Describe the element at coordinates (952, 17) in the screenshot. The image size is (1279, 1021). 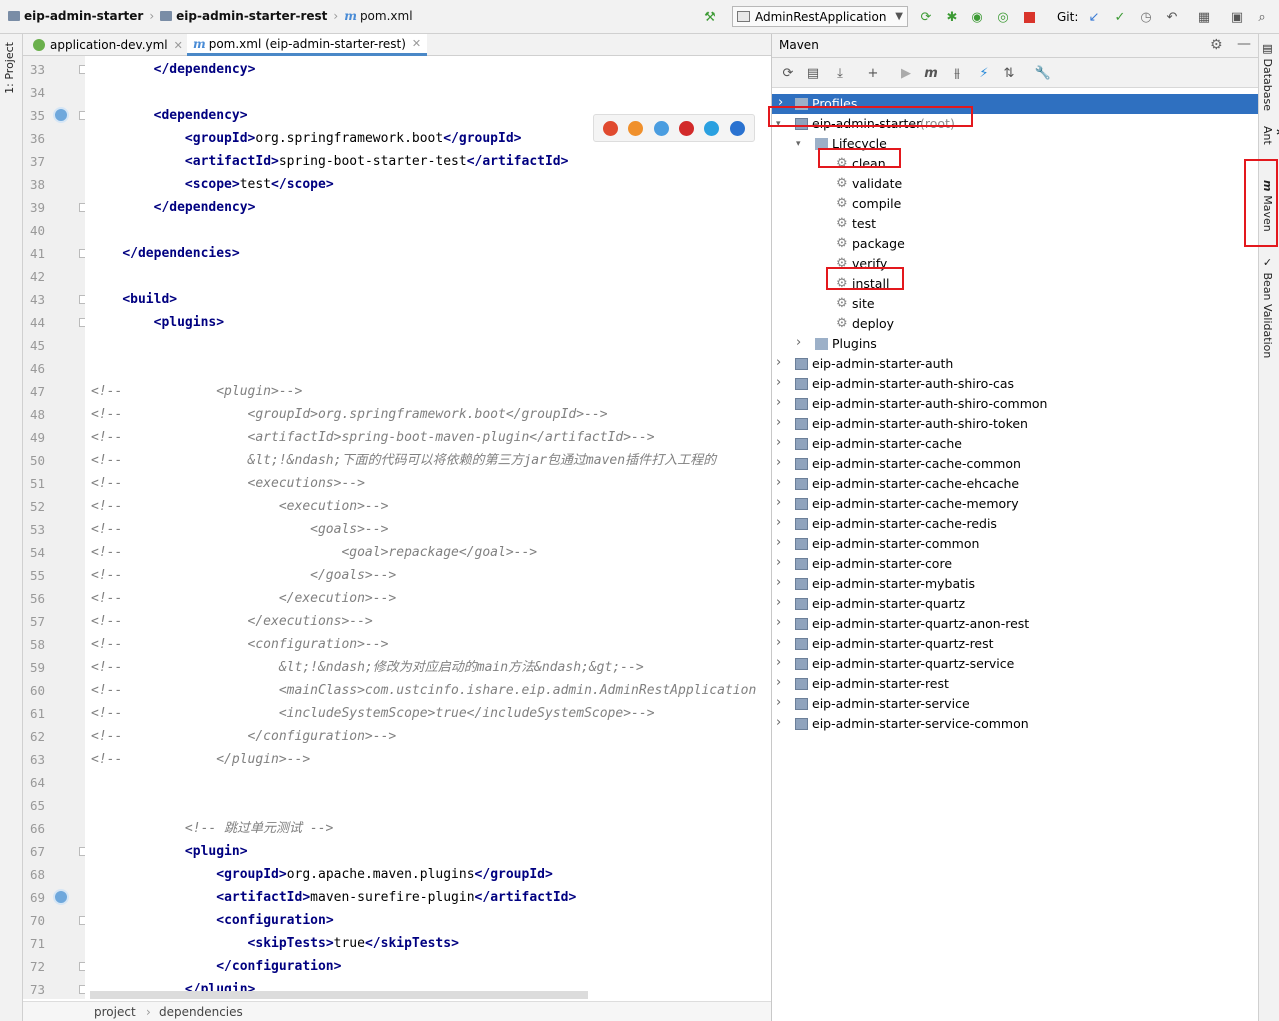
I see `debug-icon: ✱` at that location.